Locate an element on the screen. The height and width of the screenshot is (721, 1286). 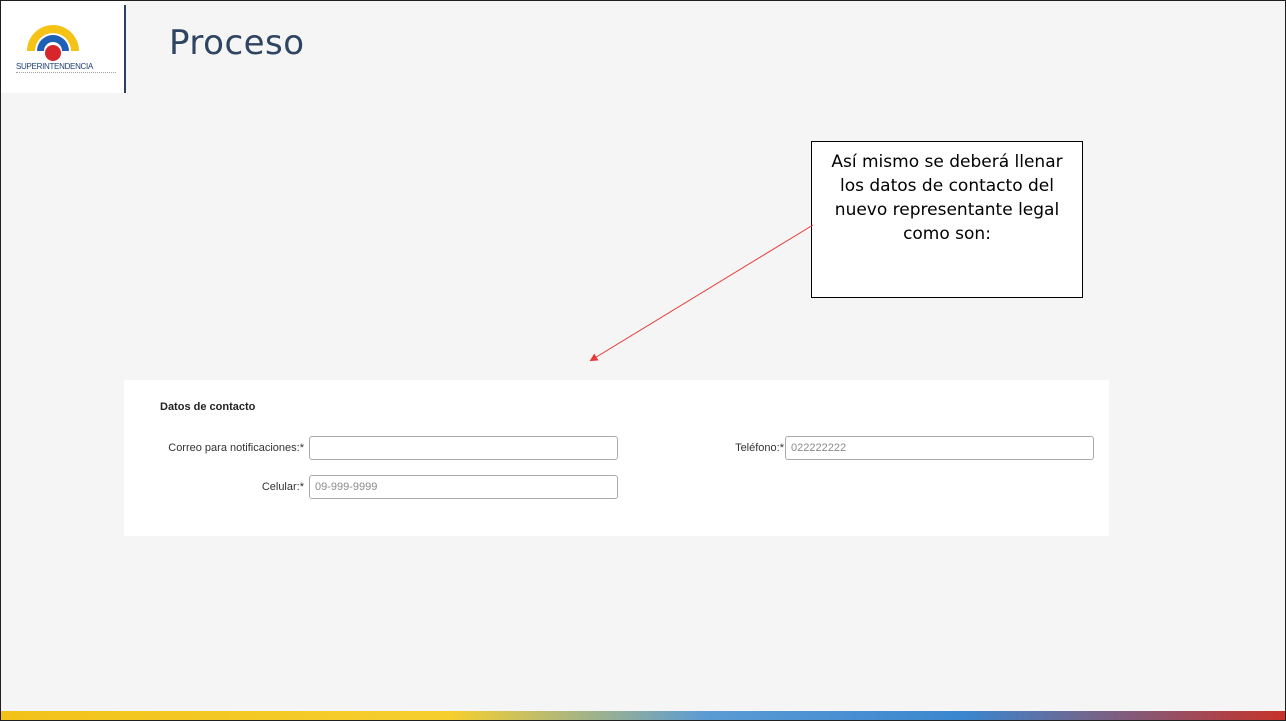
logo-area: SUPERINTENDENCIA is located at coordinates (63, 47).